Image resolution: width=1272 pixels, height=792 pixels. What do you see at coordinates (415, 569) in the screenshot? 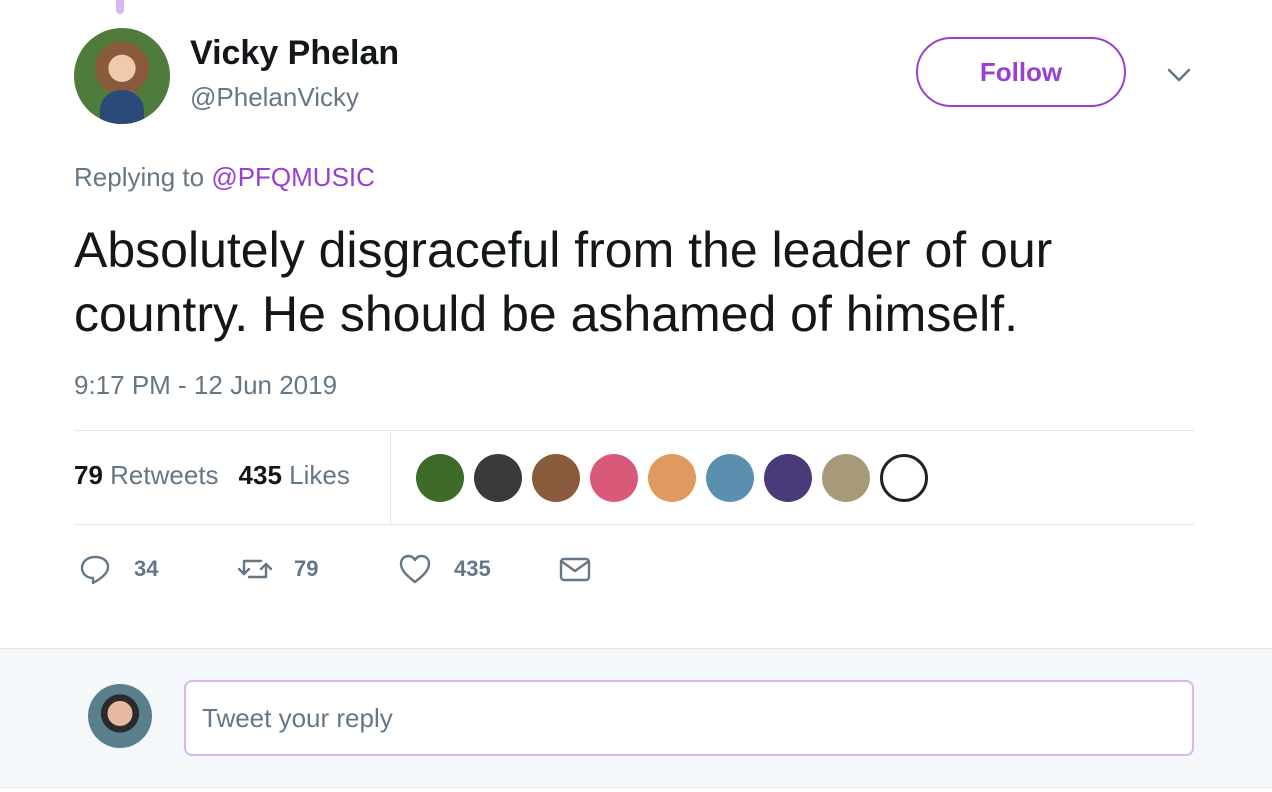
I see `heart-icon` at bounding box center [415, 569].